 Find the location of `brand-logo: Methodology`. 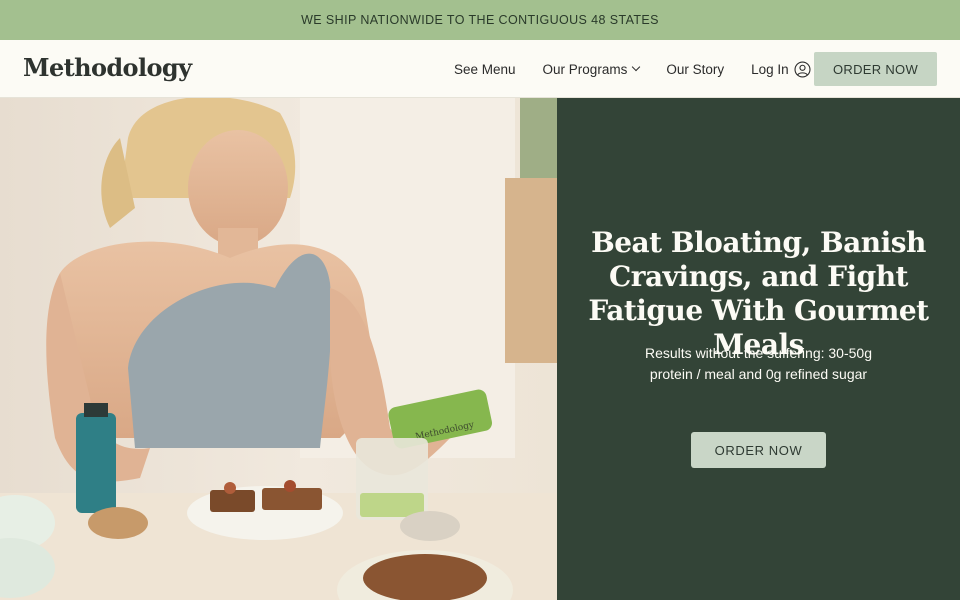

brand-logo: Methodology is located at coordinates (107, 67).